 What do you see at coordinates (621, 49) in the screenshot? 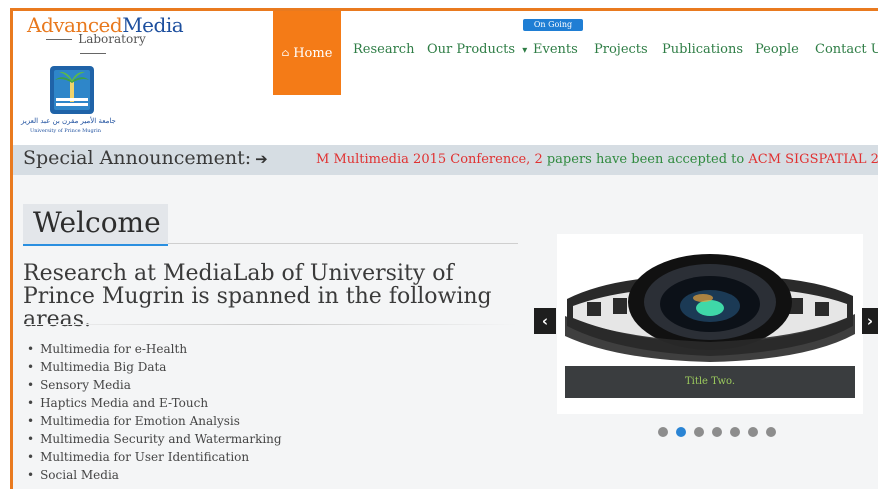
I see `nav-projects: Projects` at bounding box center [621, 49].